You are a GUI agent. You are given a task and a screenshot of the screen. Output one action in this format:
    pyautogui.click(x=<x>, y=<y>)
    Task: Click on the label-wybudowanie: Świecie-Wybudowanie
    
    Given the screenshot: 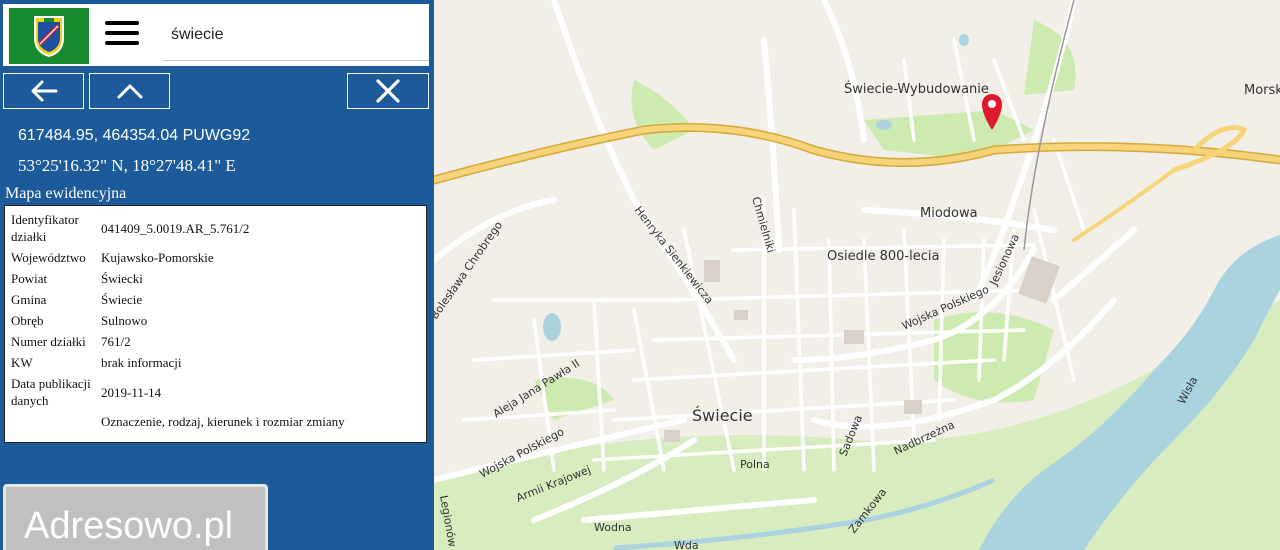 What is the action you would take?
    pyautogui.click(x=916, y=89)
    